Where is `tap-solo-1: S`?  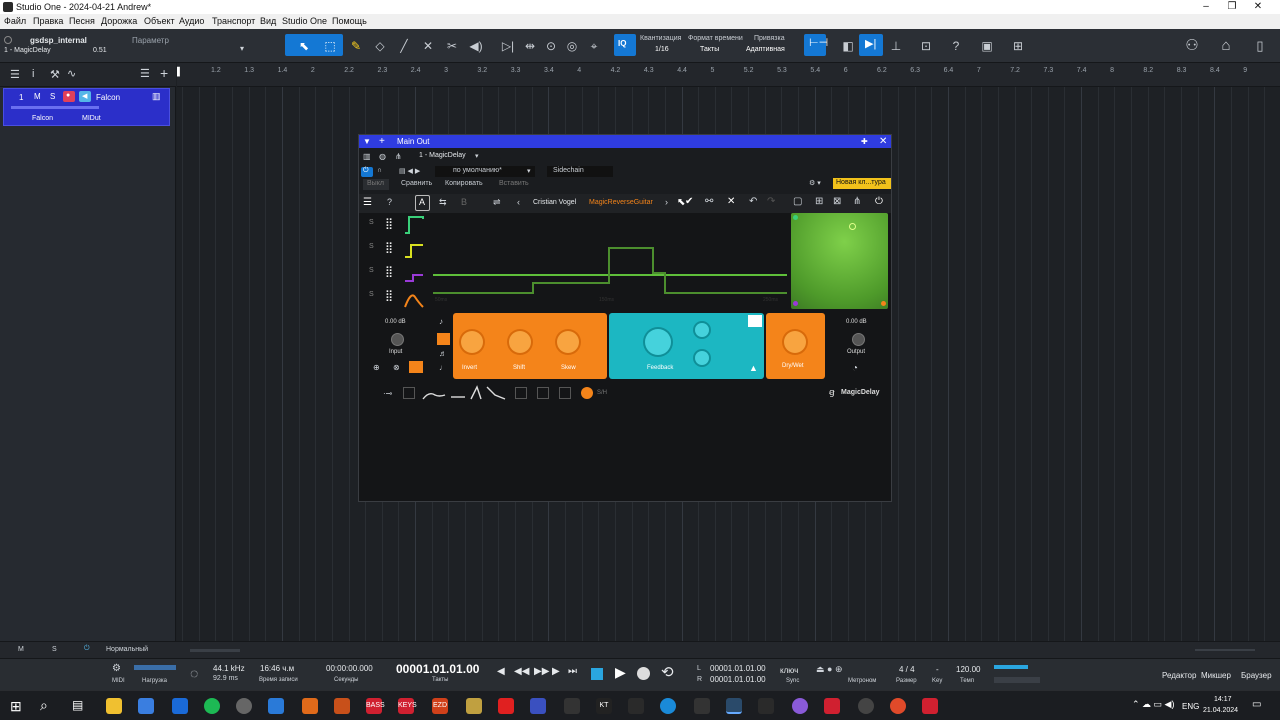
tap-solo-1: S is located at coordinates (371, 222).